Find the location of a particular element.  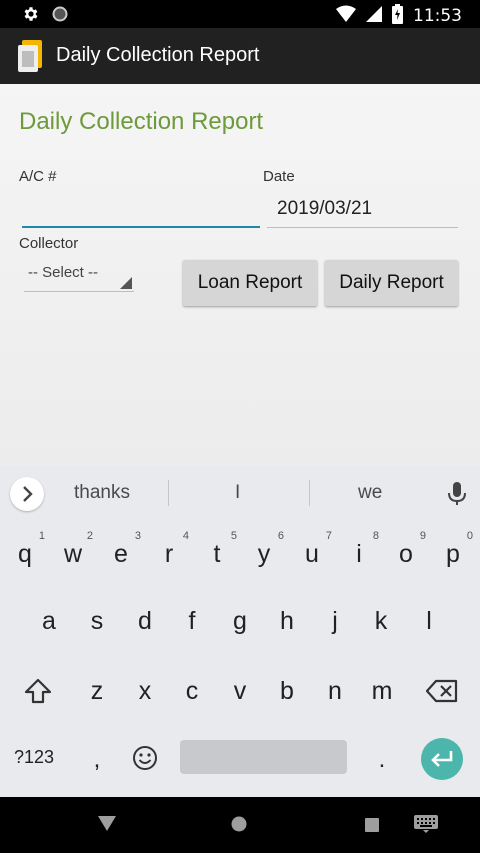

key-hint: 6 is located at coordinates (280, 536).